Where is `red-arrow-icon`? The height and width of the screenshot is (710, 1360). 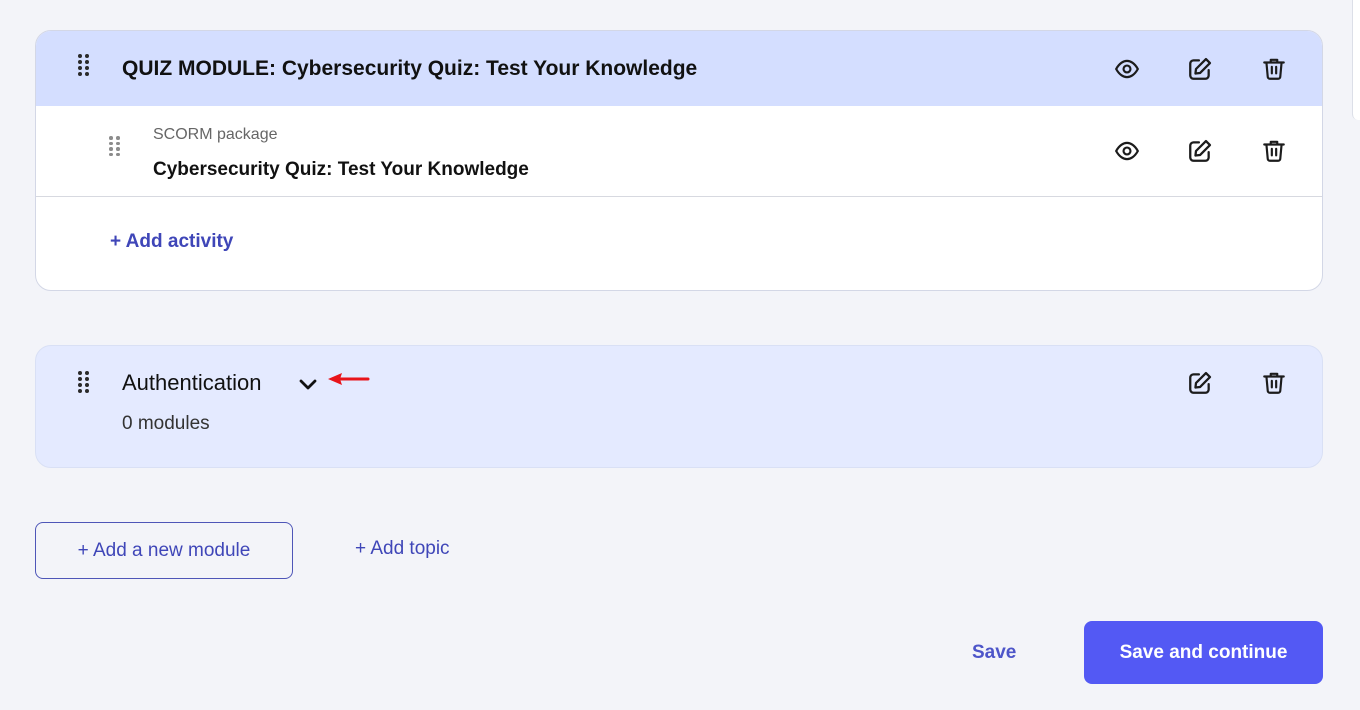
red-arrow-icon is located at coordinates (349, 379).